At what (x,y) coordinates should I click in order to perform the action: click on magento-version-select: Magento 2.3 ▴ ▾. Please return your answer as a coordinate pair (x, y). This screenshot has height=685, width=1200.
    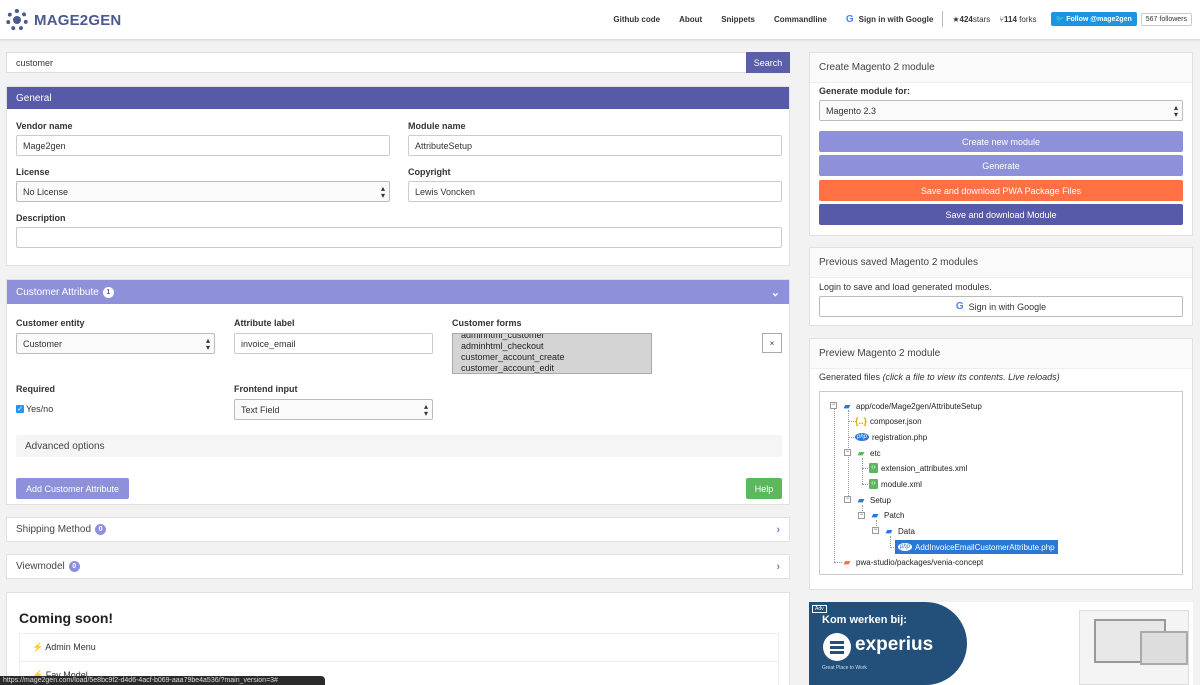
    Looking at the image, I should click on (1001, 110).